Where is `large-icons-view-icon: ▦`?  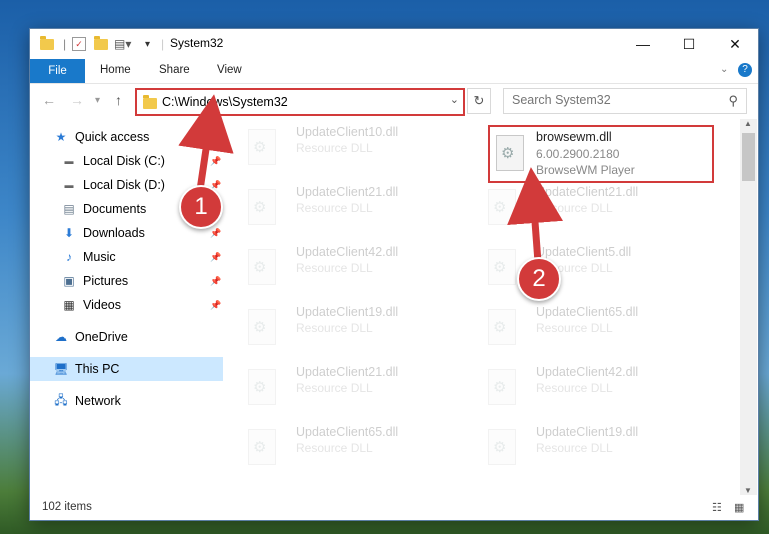 large-icons-view-icon: ▦ is located at coordinates (741, 507).